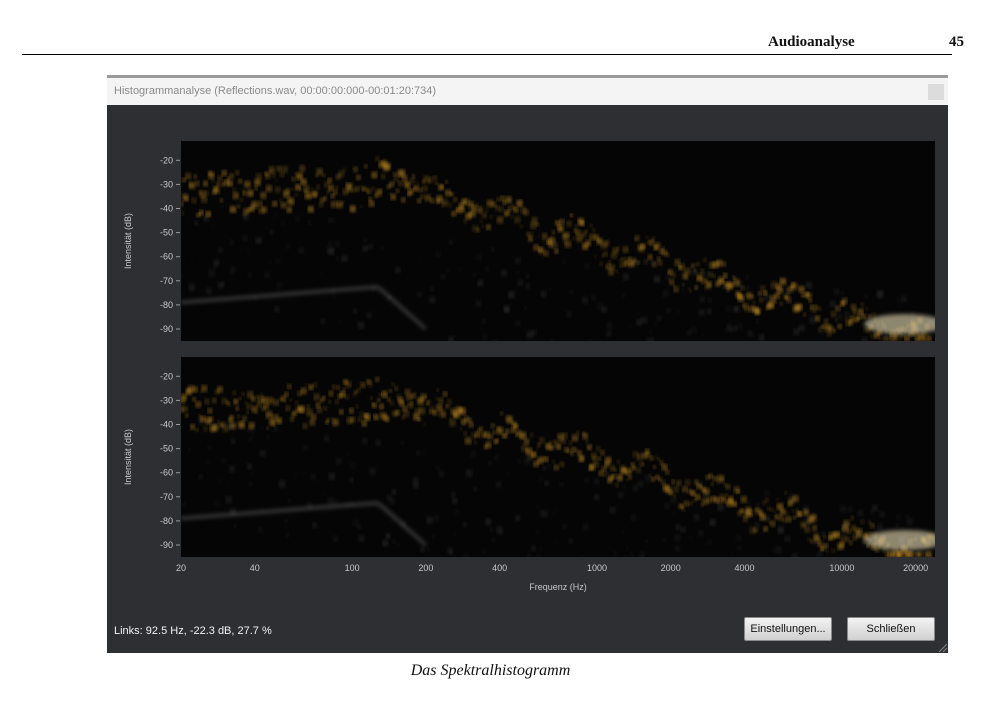 This screenshot has height=702, width=981. I want to click on page-number: 45, so click(956, 42).